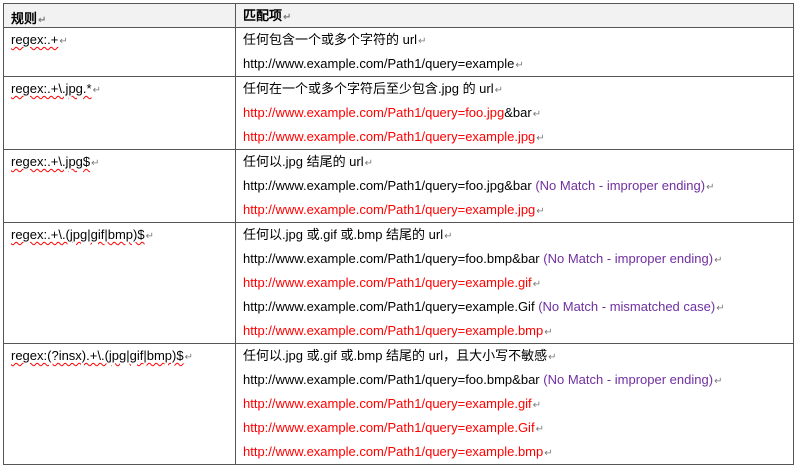 Image resolution: width=797 pixels, height=466 pixels. What do you see at coordinates (51, 88) in the screenshot?
I see `rule-pattern: regex:.+\.jpg.*` at bounding box center [51, 88].